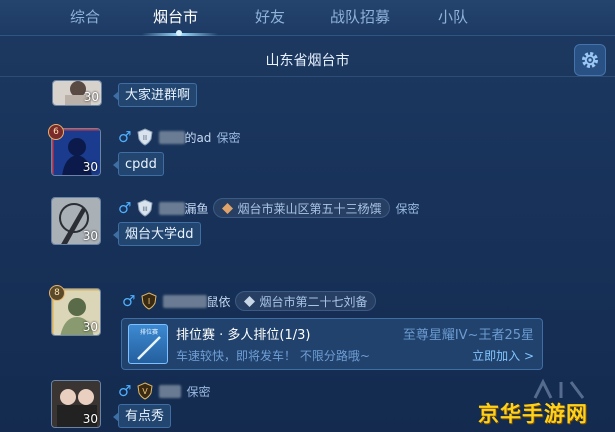  I want to click on invite-rank-range: 至尊星耀IV~王者25星, so click(468, 335).